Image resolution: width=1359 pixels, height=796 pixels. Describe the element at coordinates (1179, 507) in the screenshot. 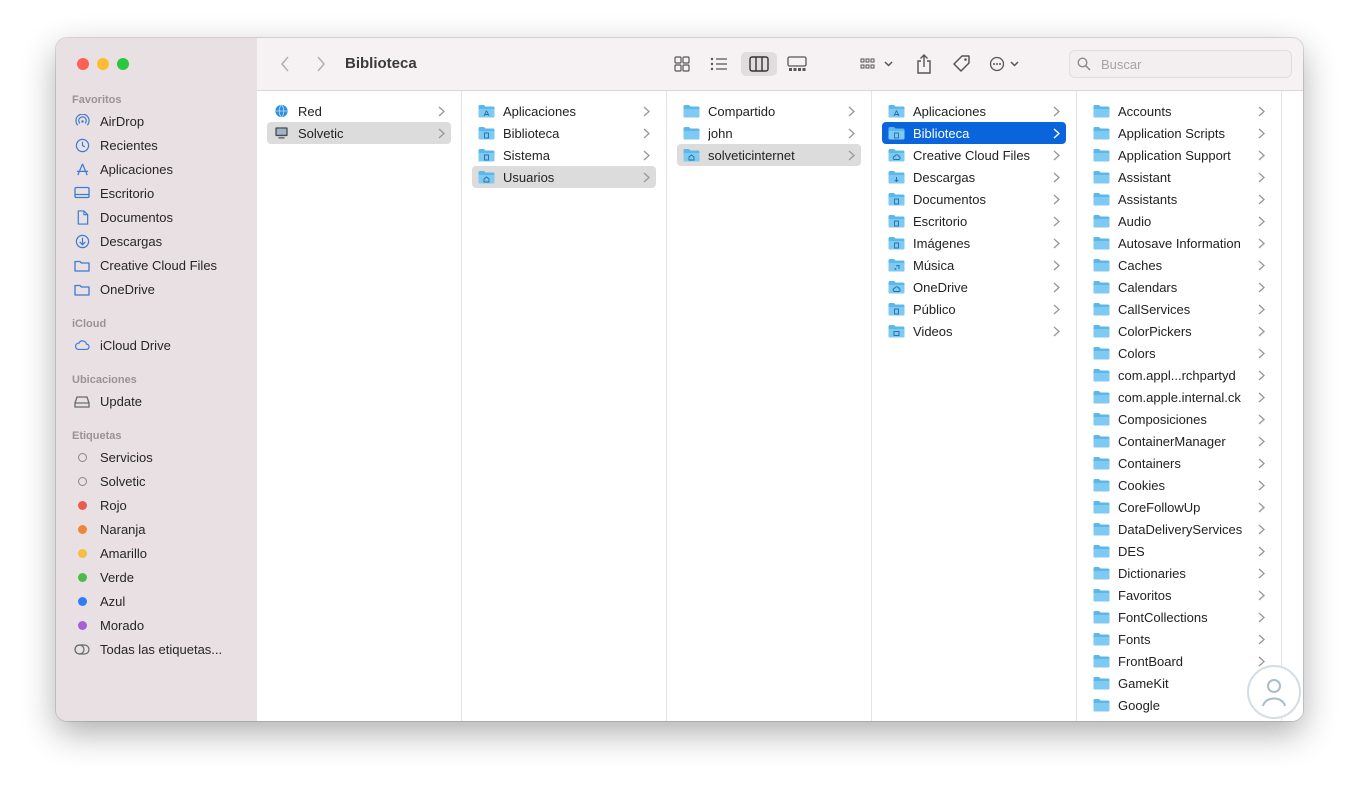

I see `folder-row: CoreFollowUp` at that location.